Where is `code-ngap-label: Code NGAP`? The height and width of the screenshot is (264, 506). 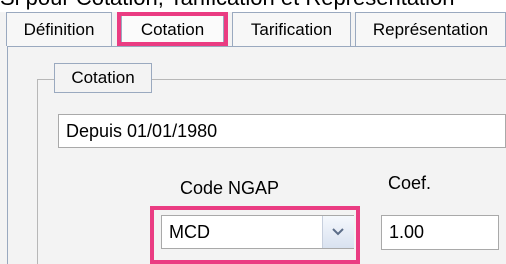
code-ngap-label: Code NGAP is located at coordinates (230, 188).